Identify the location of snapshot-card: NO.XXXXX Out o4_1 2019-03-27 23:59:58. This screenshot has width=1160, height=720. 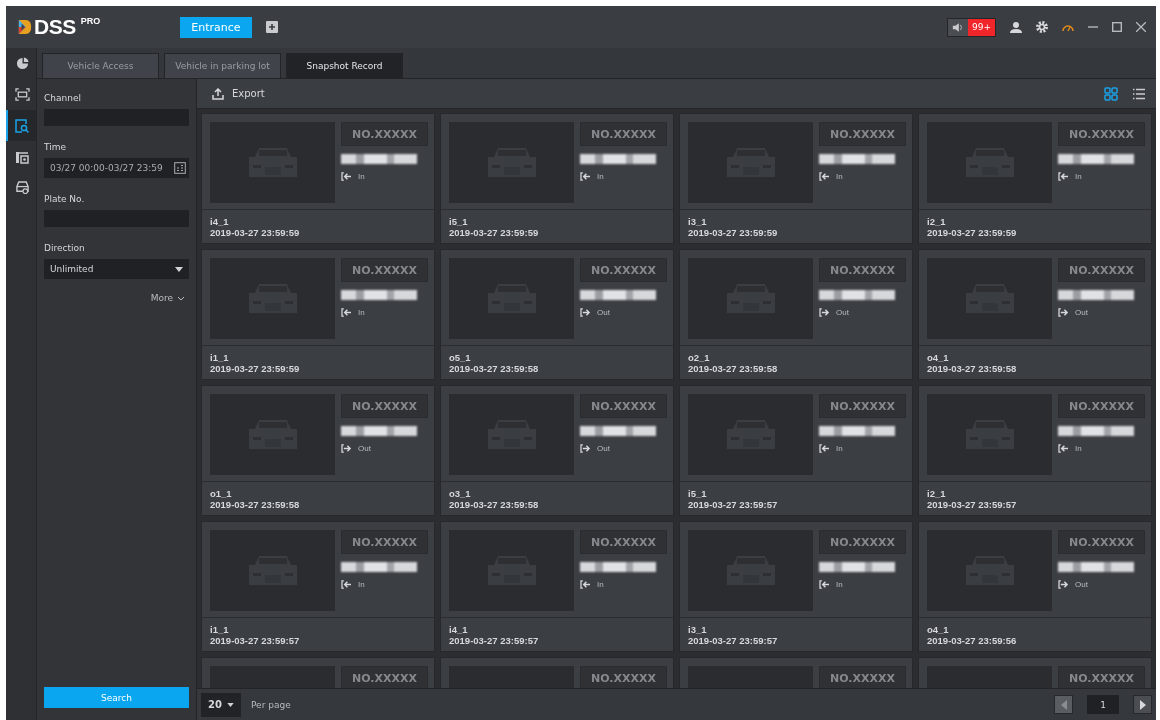
(1035, 314).